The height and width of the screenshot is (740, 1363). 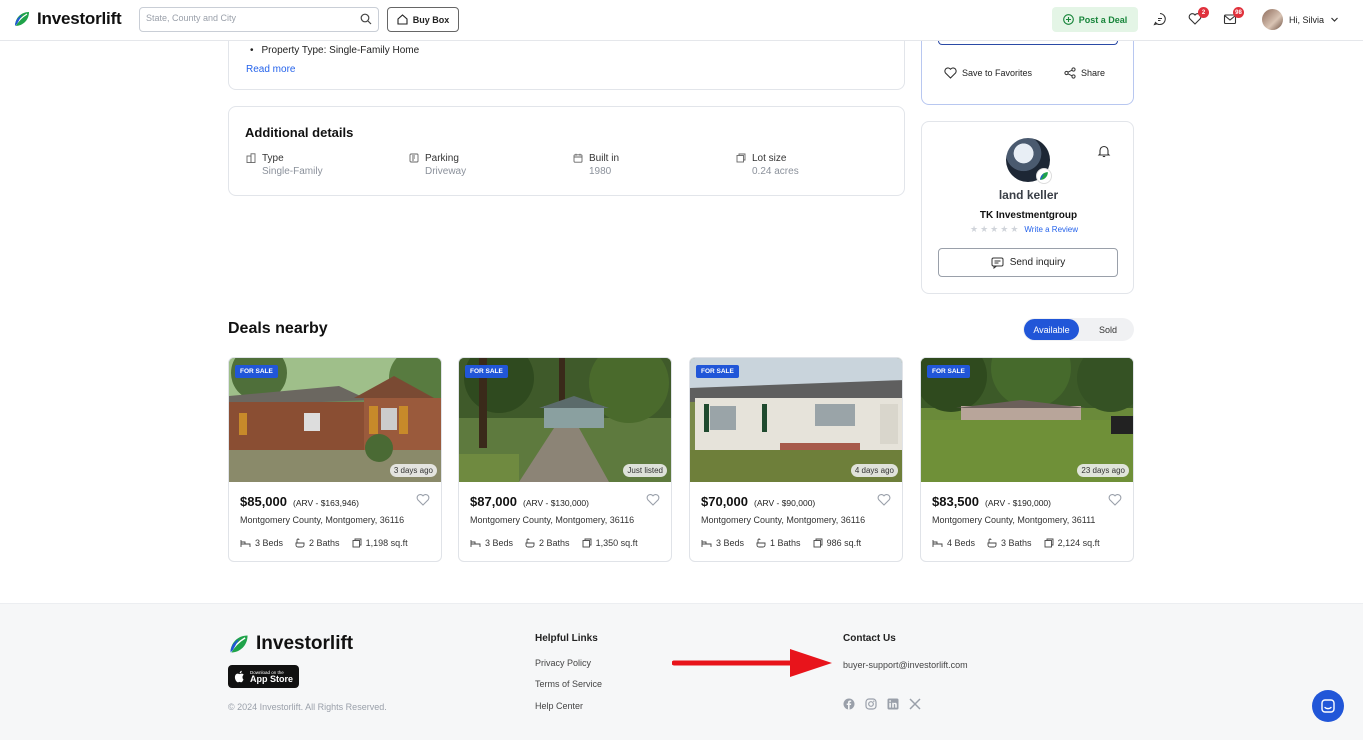 What do you see at coordinates (893, 704) in the screenshot?
I see `linkedin-icon` at bounding box center [893, 704].